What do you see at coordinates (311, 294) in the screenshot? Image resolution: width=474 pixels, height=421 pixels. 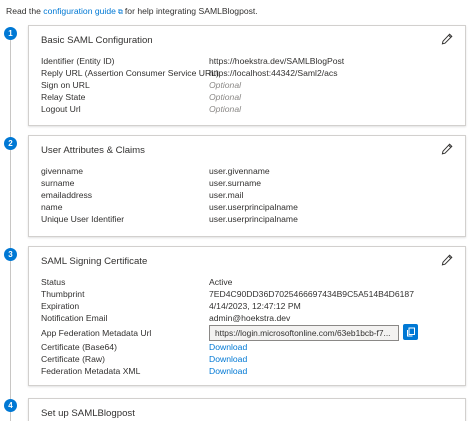 I see `row-value: 7ED4C90DD36D7025466697434B9C5A514B4D6187` at bounding box center [311, 294].